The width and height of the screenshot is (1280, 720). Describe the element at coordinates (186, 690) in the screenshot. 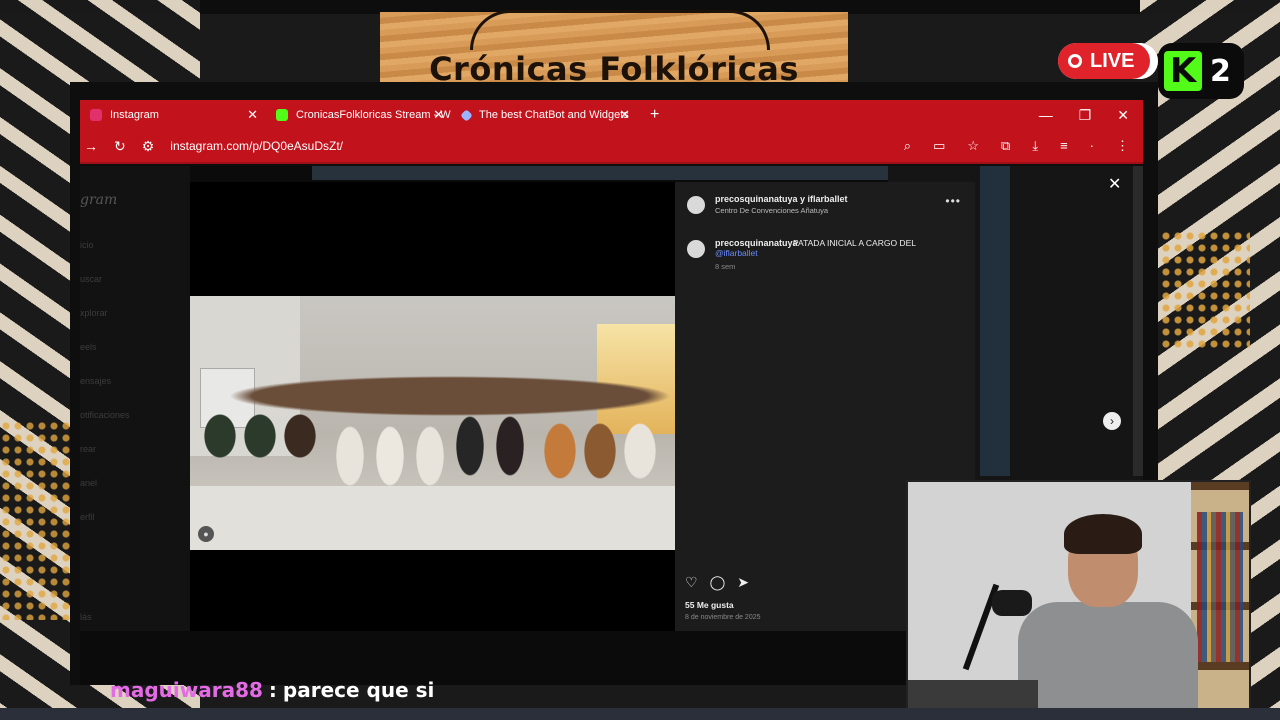

I see `chat-username: maguiwara88` at that location.